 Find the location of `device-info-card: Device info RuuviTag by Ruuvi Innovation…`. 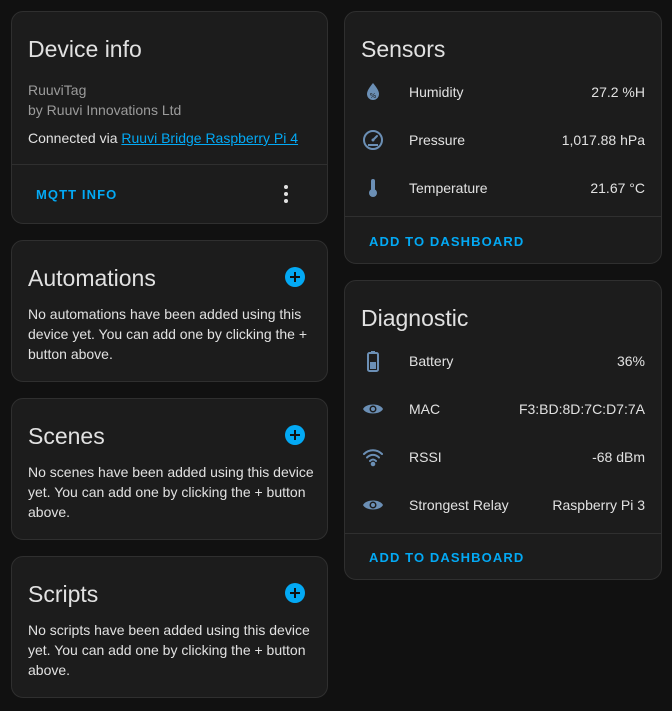

device-info-card: Device info RuuviTag by Ruuvi Innovation… is located at coordinates (169, 117).